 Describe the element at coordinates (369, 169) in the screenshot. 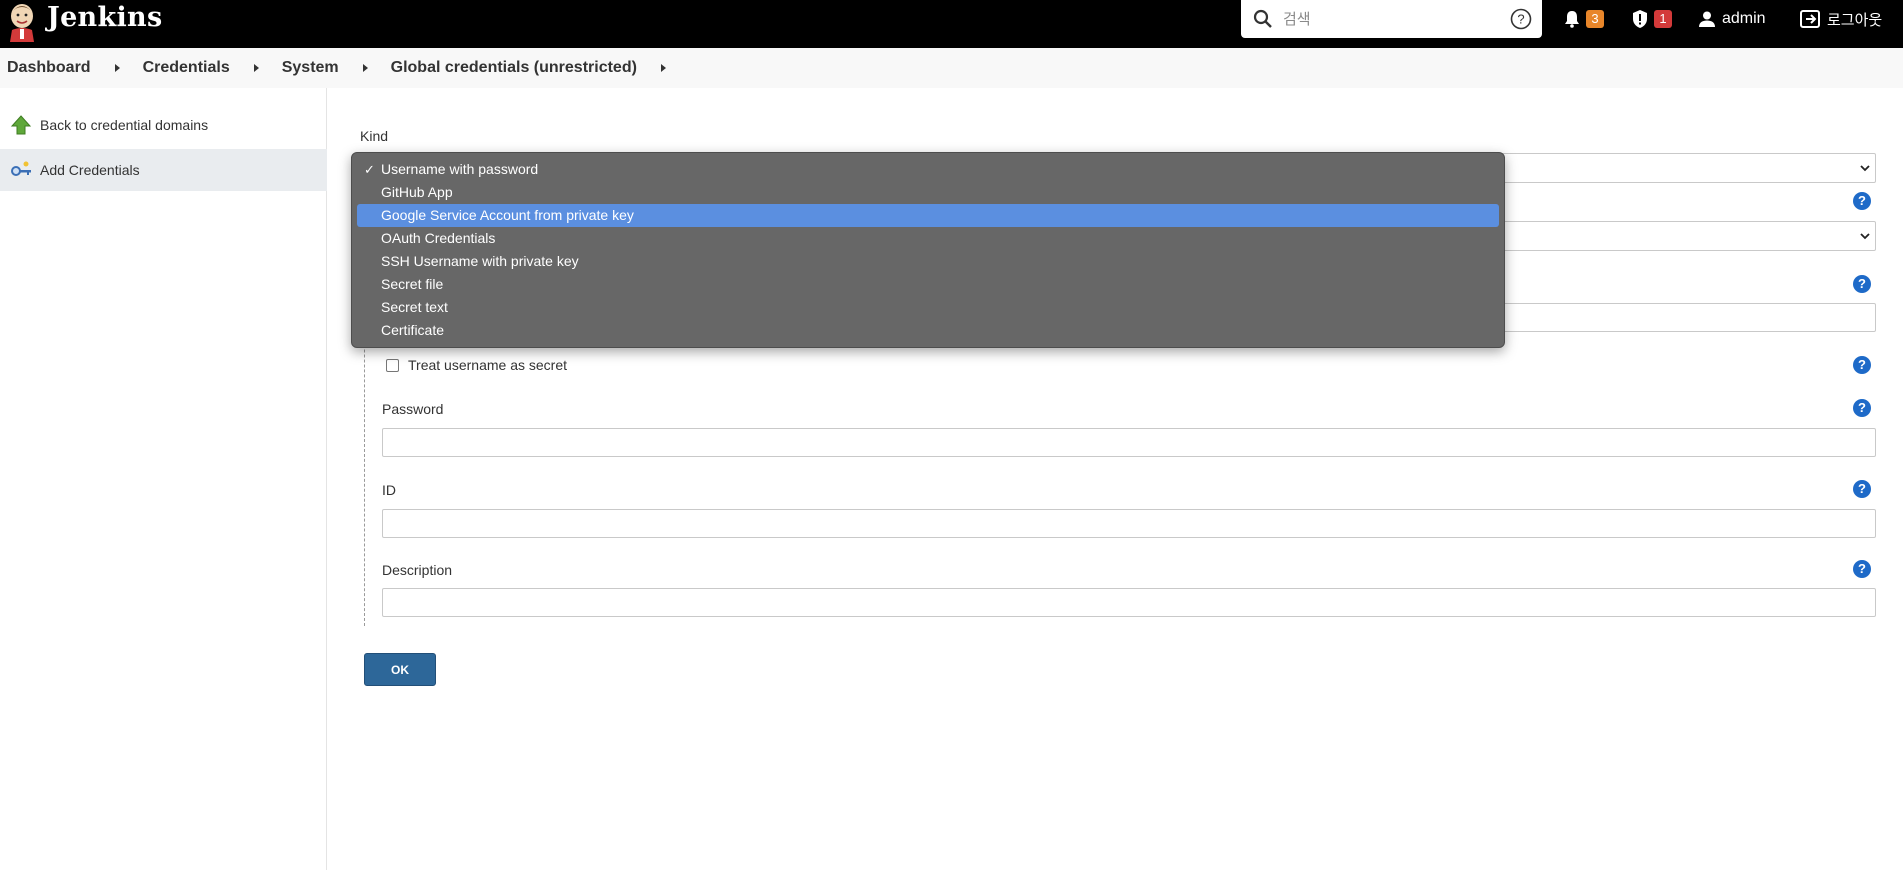

I see `checkmark-icon: ✓` at that location.